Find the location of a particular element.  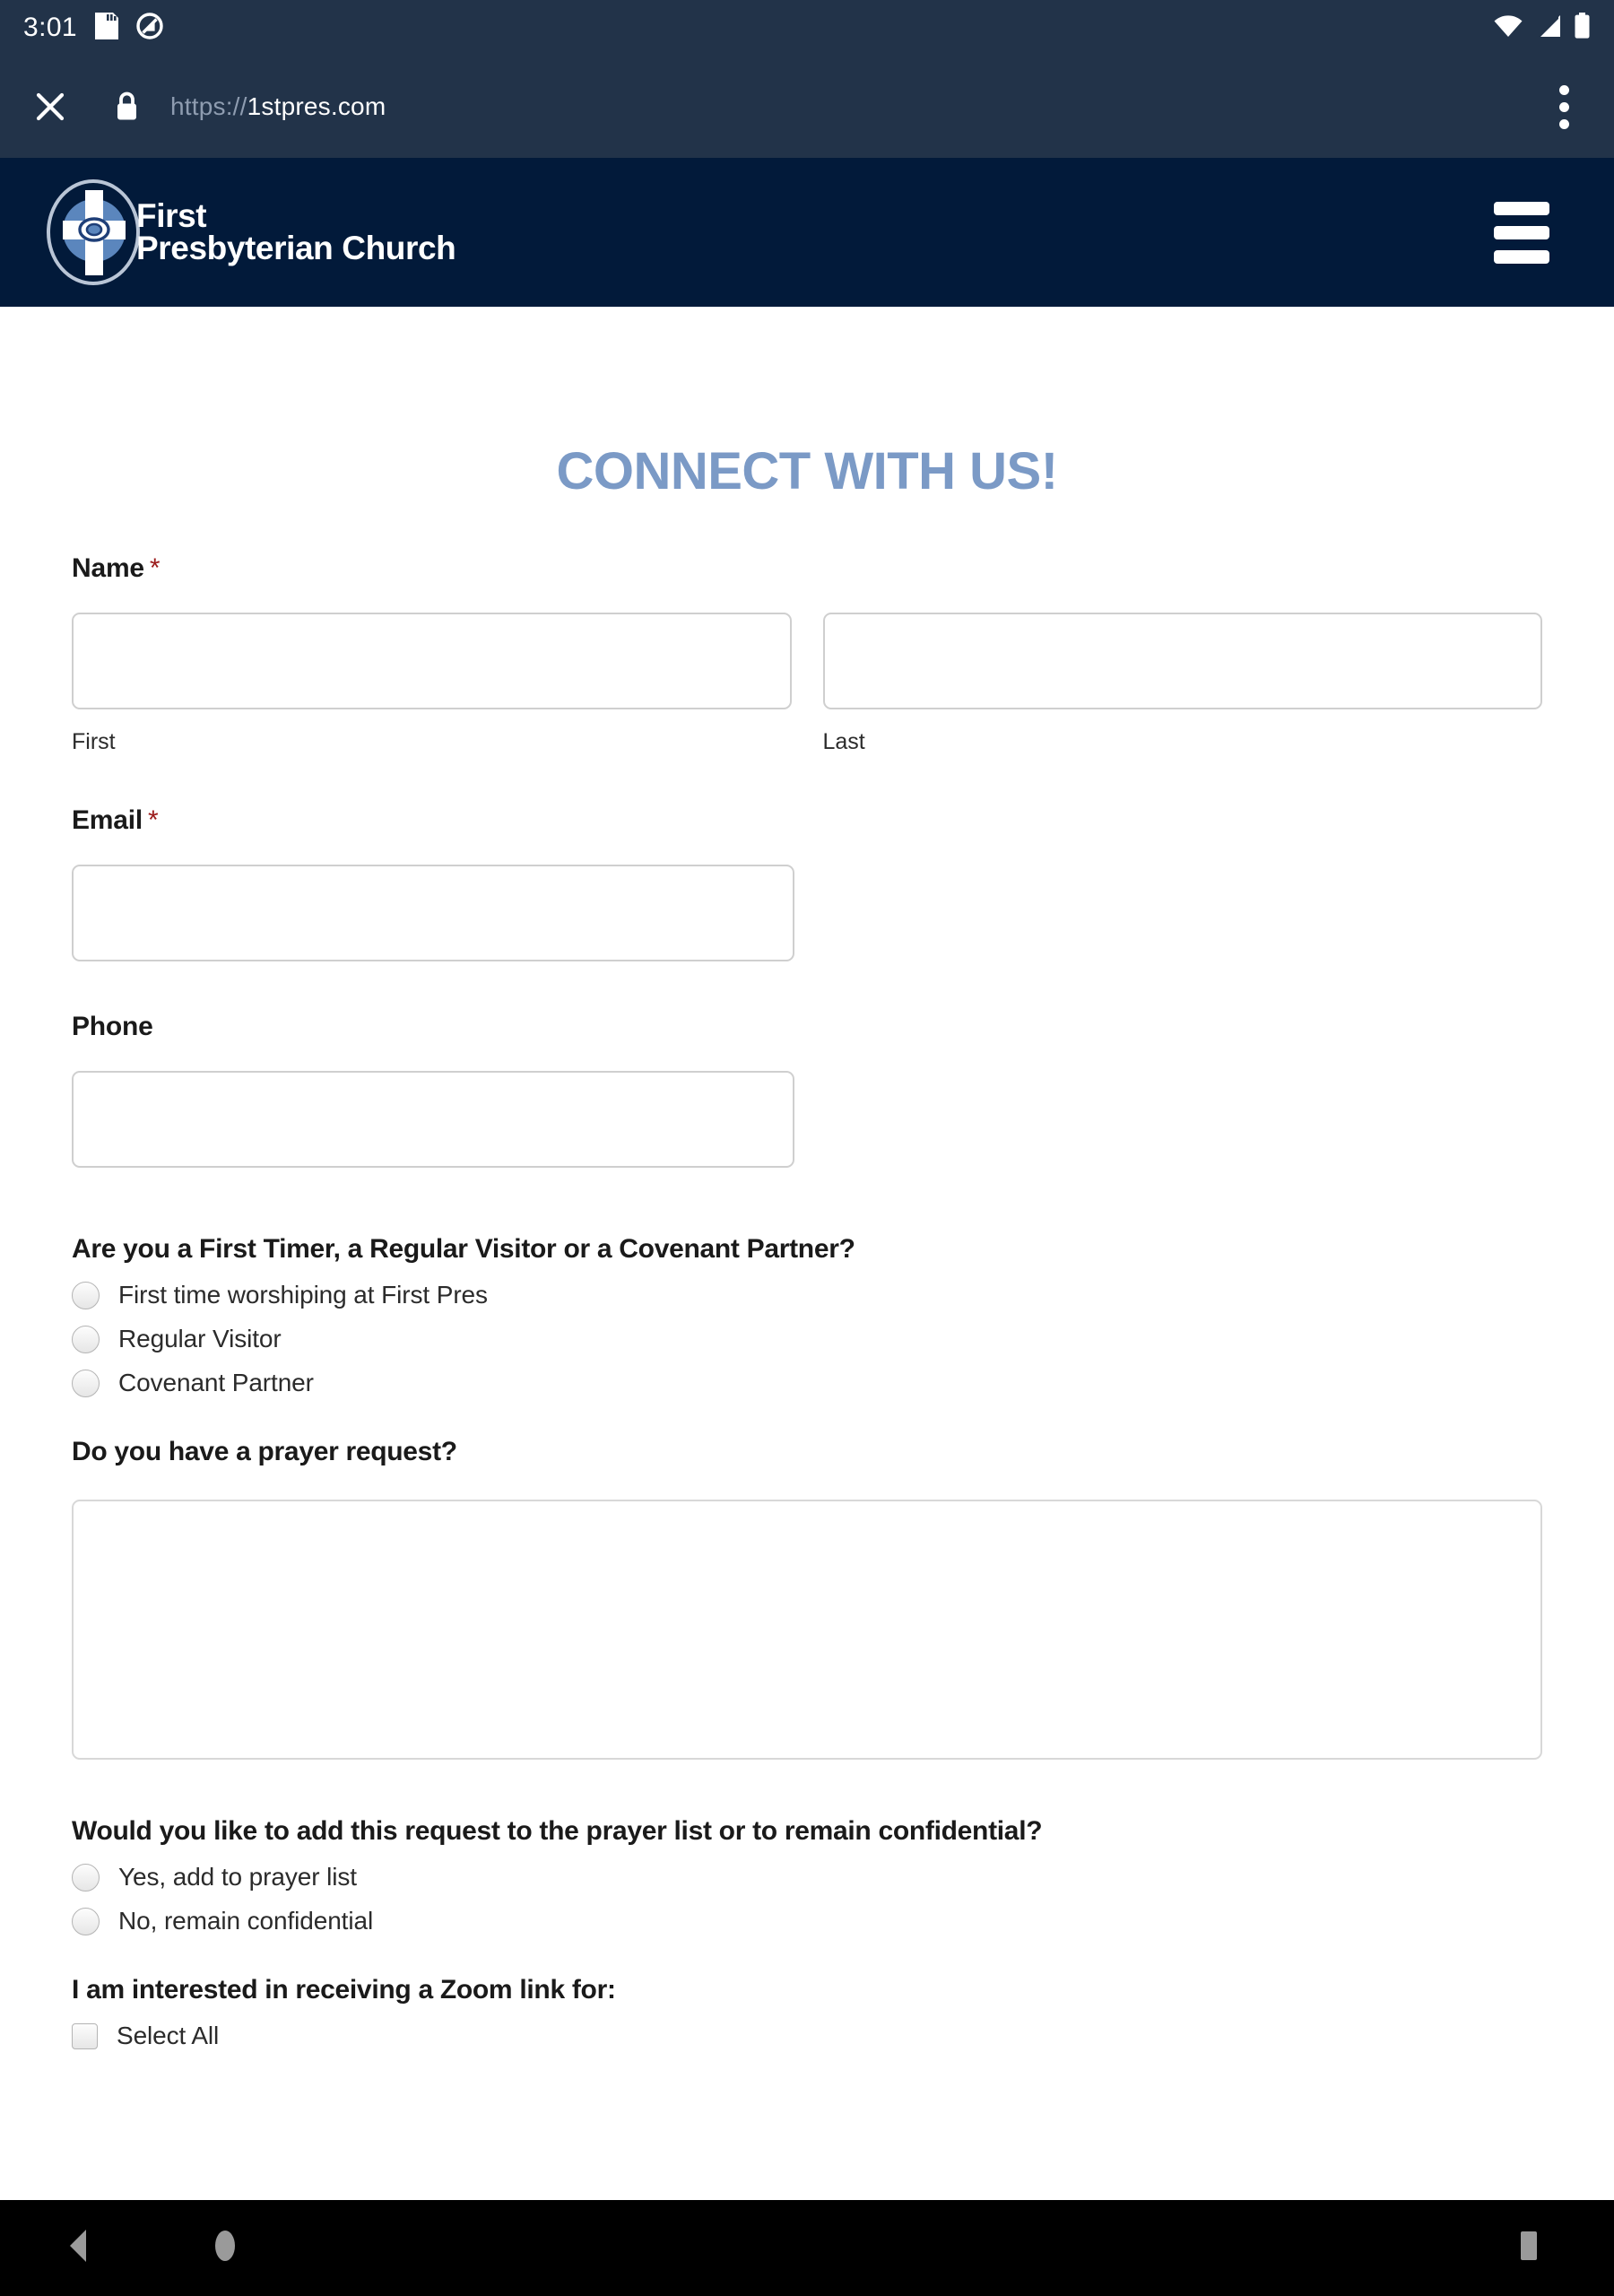

zoom-link-options: Select All is located at coordinates (807, 2036).